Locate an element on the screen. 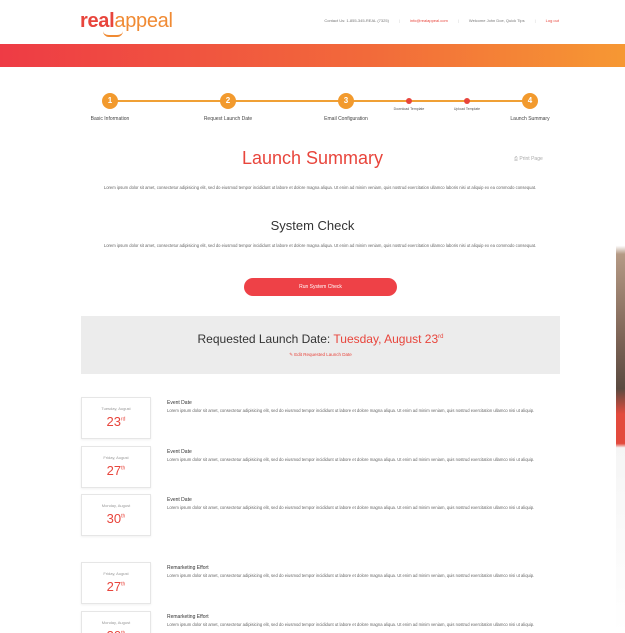 Image resolution: width=625 pixels, height=633 pixels. mini-step-2-label: Upload Template is located at coordinates (467, 109).